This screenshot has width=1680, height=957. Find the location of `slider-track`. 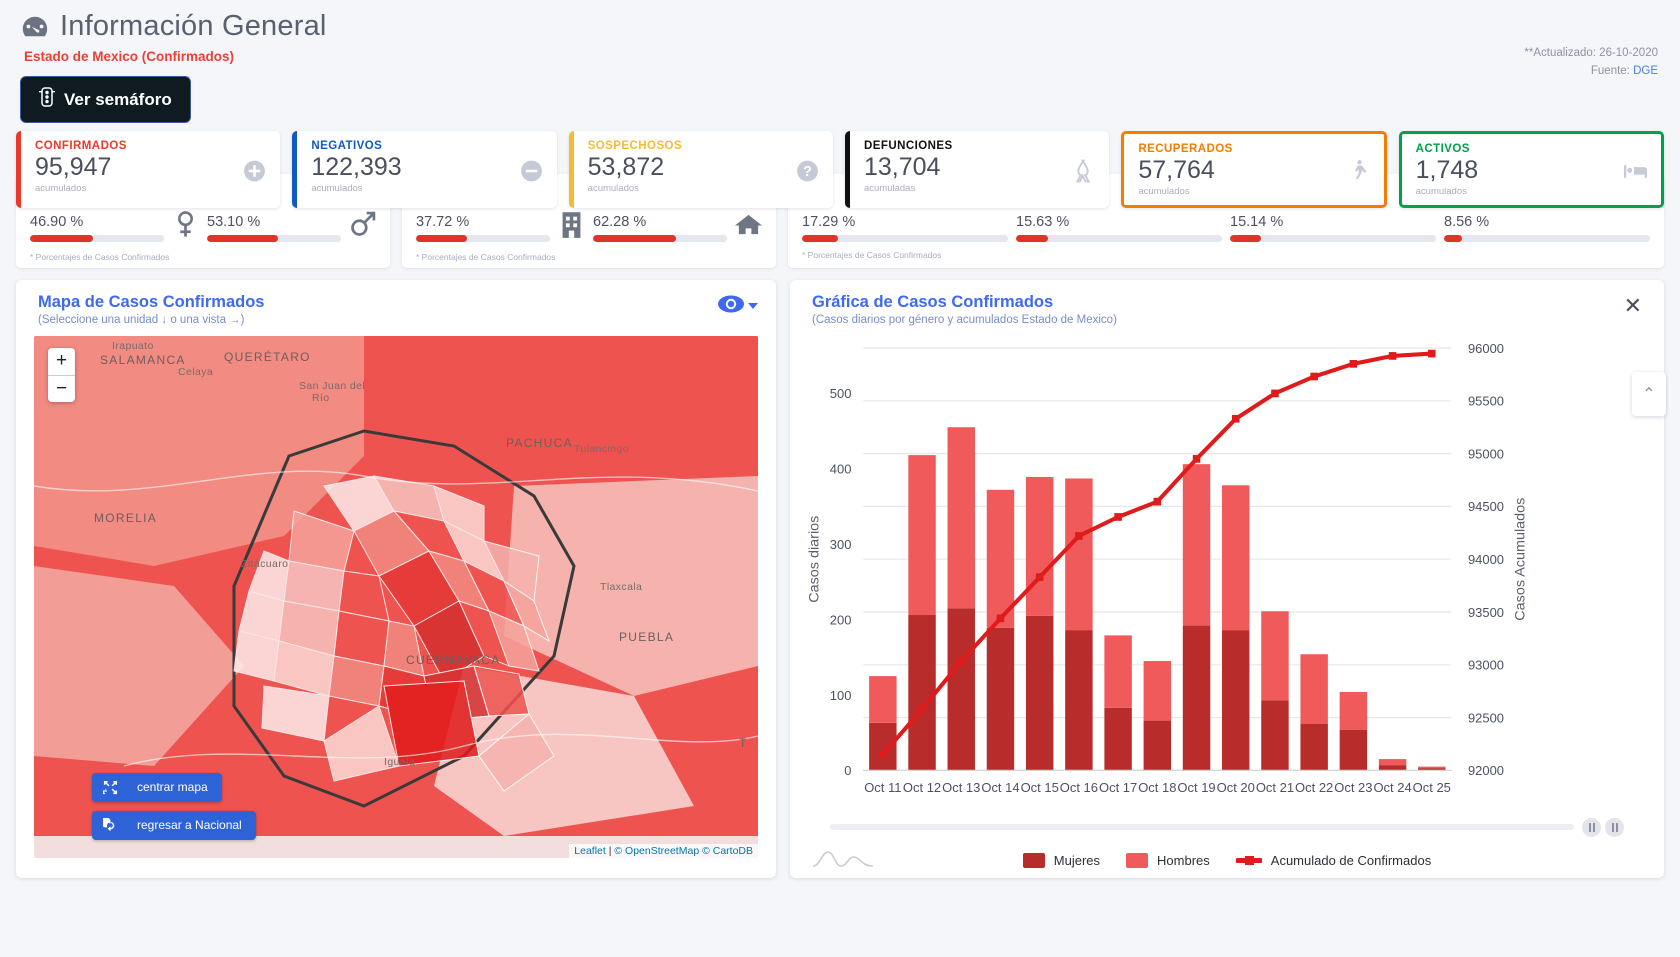

slider-track is located at coordinates (1202, 827).